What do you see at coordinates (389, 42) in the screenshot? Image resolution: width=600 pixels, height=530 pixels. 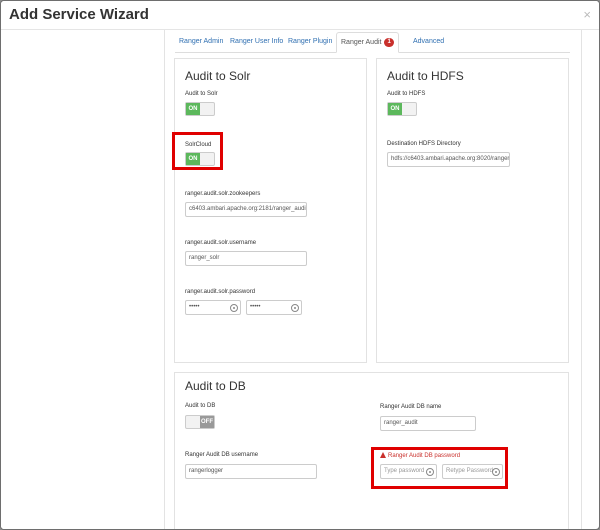 I see `error-count-badge: 1` at bounding box center [389, 42].